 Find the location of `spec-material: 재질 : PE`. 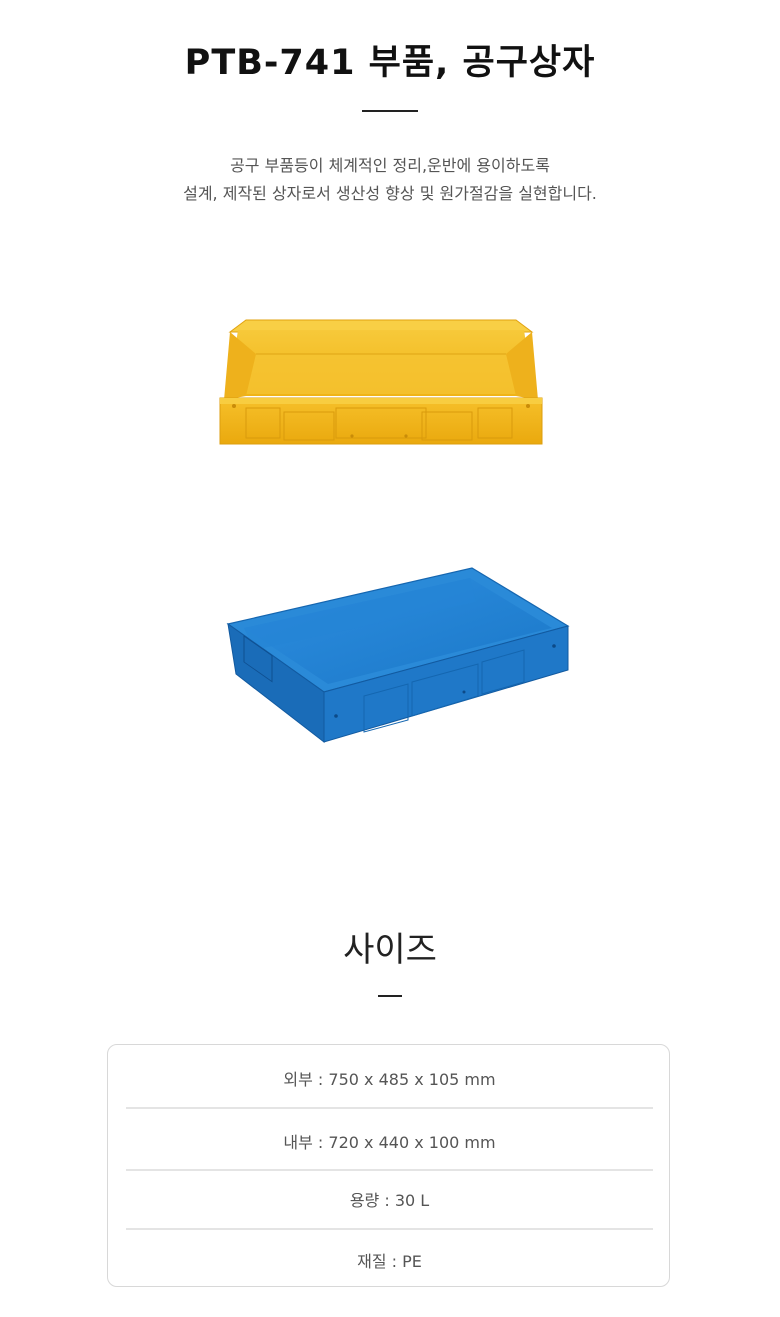

spec-material: 재질 : PE is located at coordinates (389, 1261).